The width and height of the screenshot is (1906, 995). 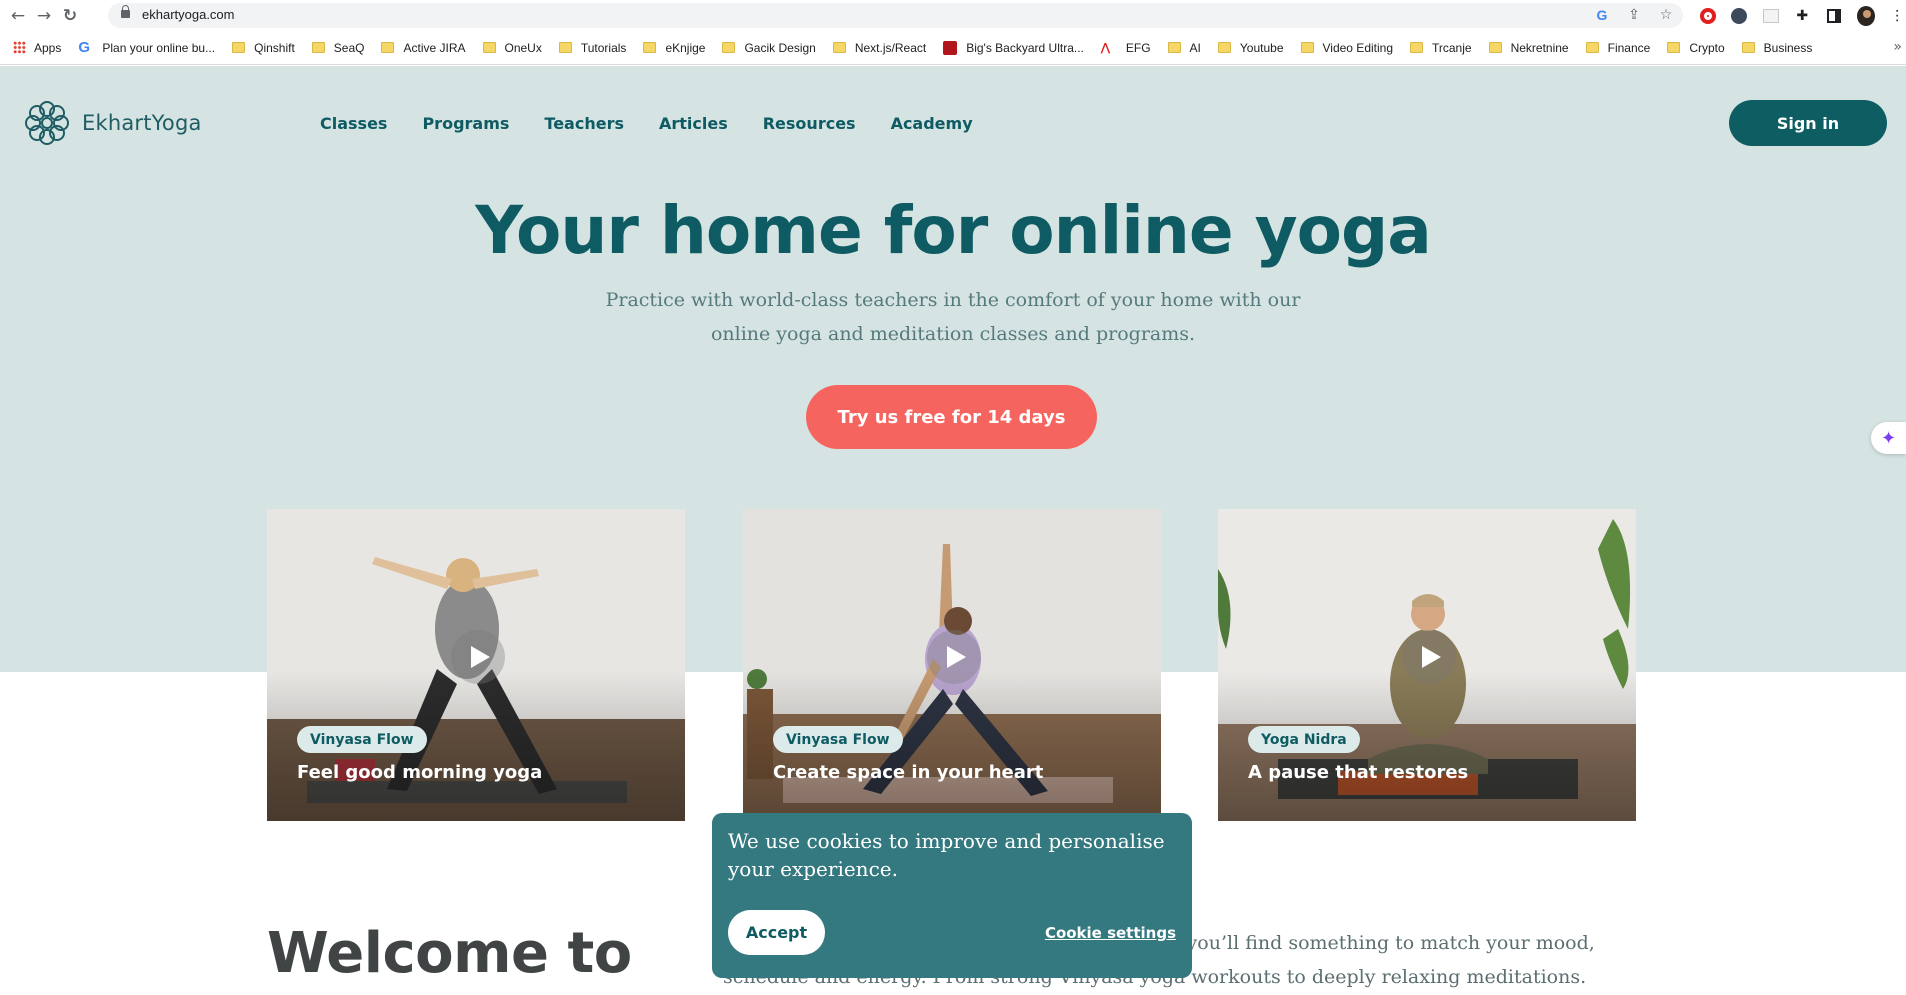 I want to click on bookmark-item: OneUx, so click(x=512, y=48).